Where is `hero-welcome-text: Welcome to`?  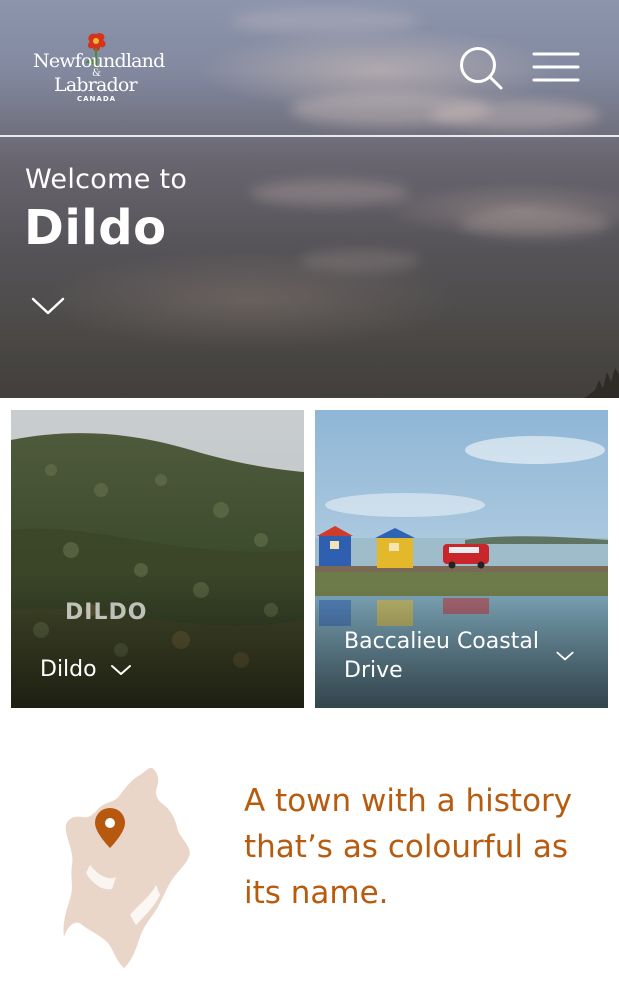 hero-welcome-text: Welcome to is located at coordinates (106, 179).